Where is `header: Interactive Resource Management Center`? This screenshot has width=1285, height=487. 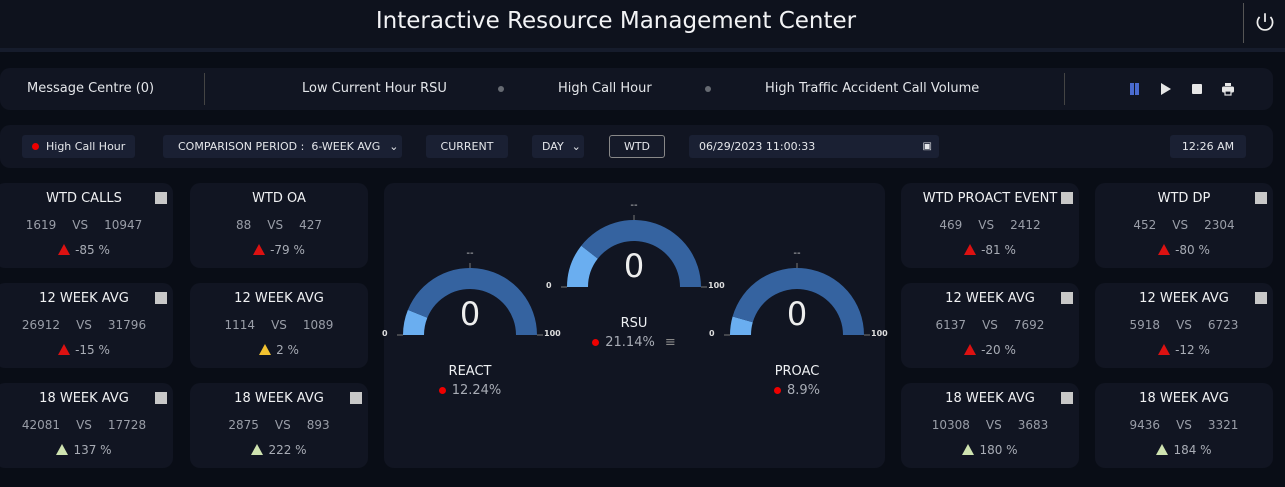
header: Interactive Resource Management Center is located at coordinates (642, 26).